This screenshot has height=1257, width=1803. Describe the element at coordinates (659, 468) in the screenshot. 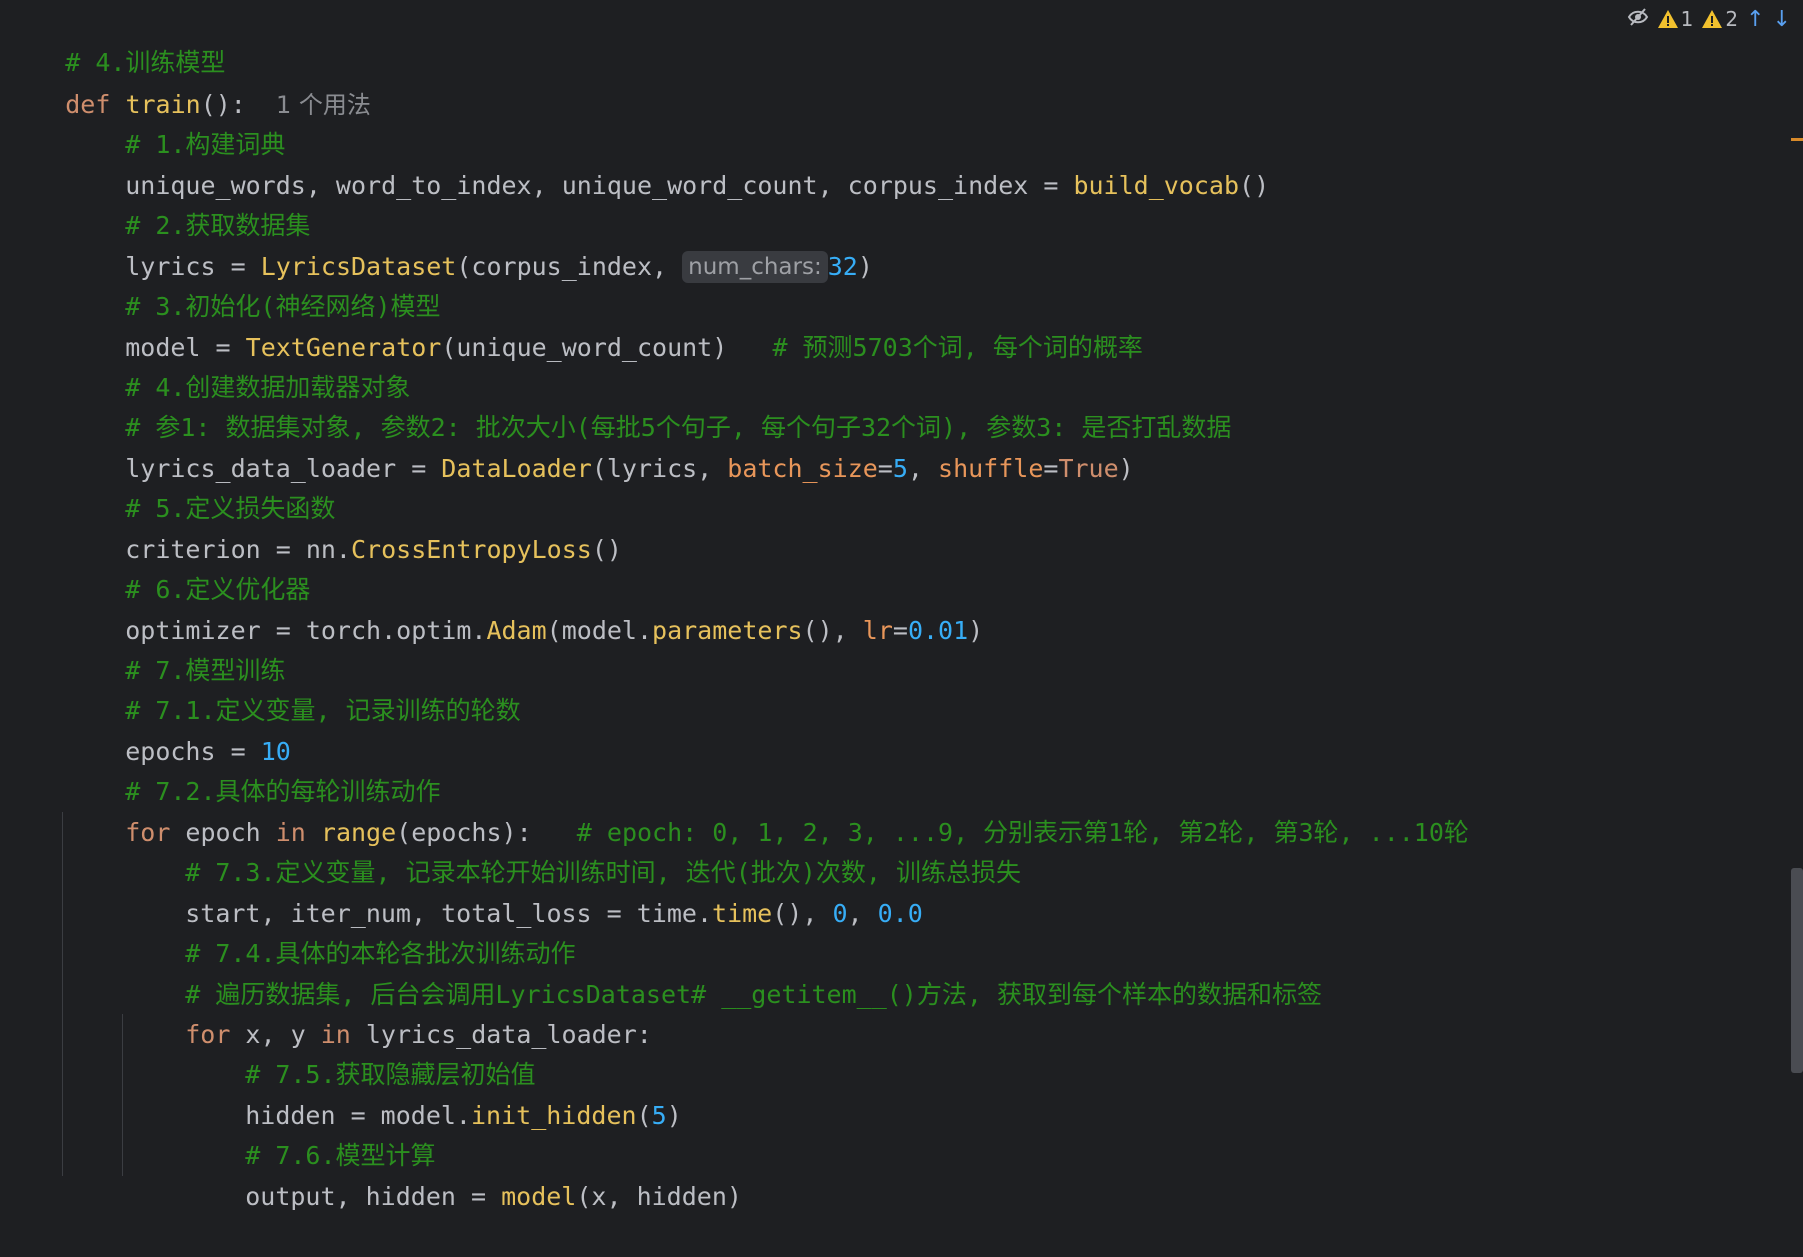

I see `code-text: (lyrics,` at that location.